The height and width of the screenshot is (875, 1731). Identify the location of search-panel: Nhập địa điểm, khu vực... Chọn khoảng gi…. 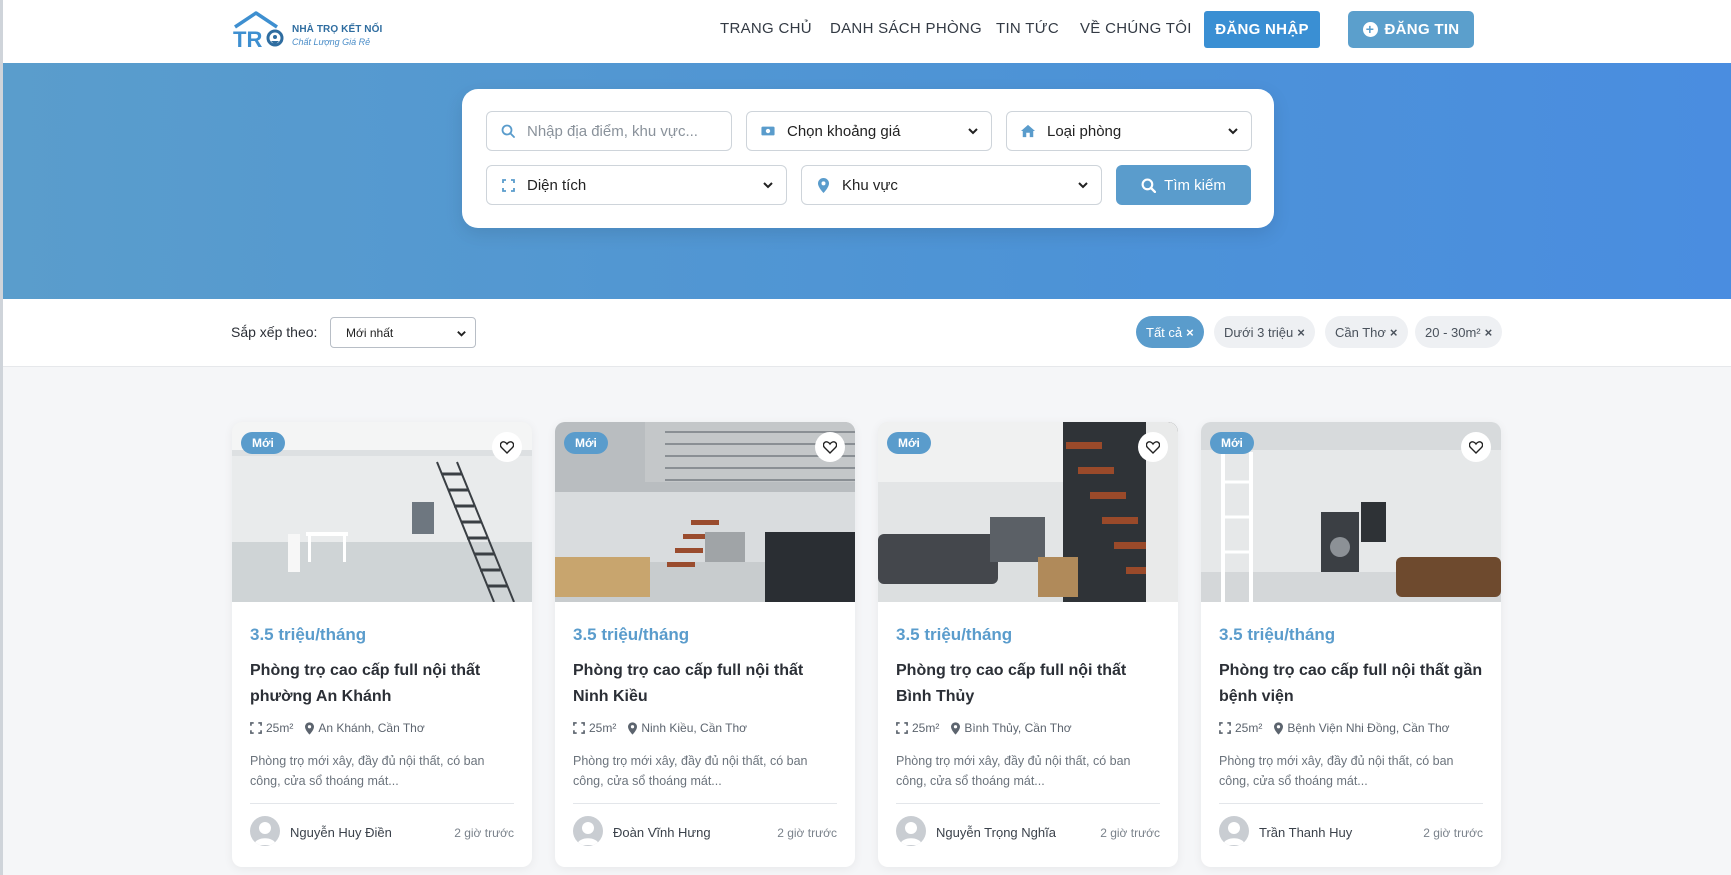
(868, 158).